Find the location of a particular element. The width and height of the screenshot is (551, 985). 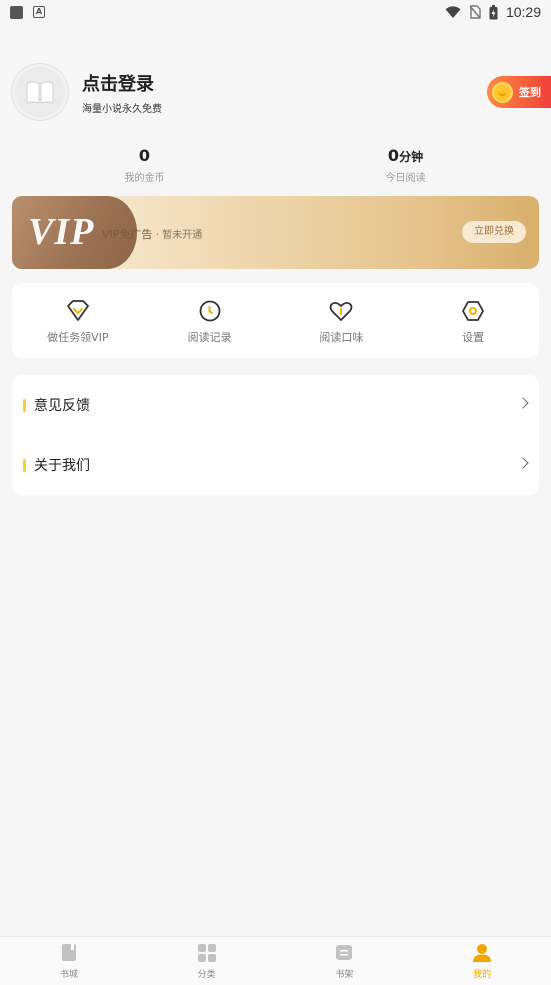

reading-history-label: 阅读记录 is located at coordinates (209, 337).